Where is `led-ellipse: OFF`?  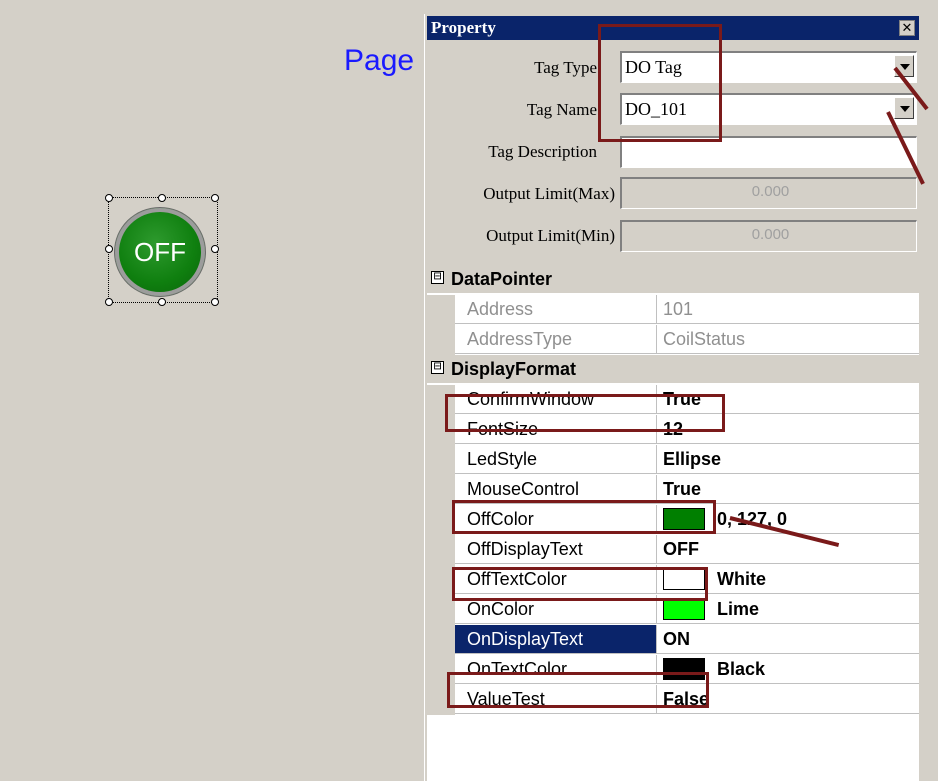
led-ellipse: OFF is located at coordinates (160, 252).